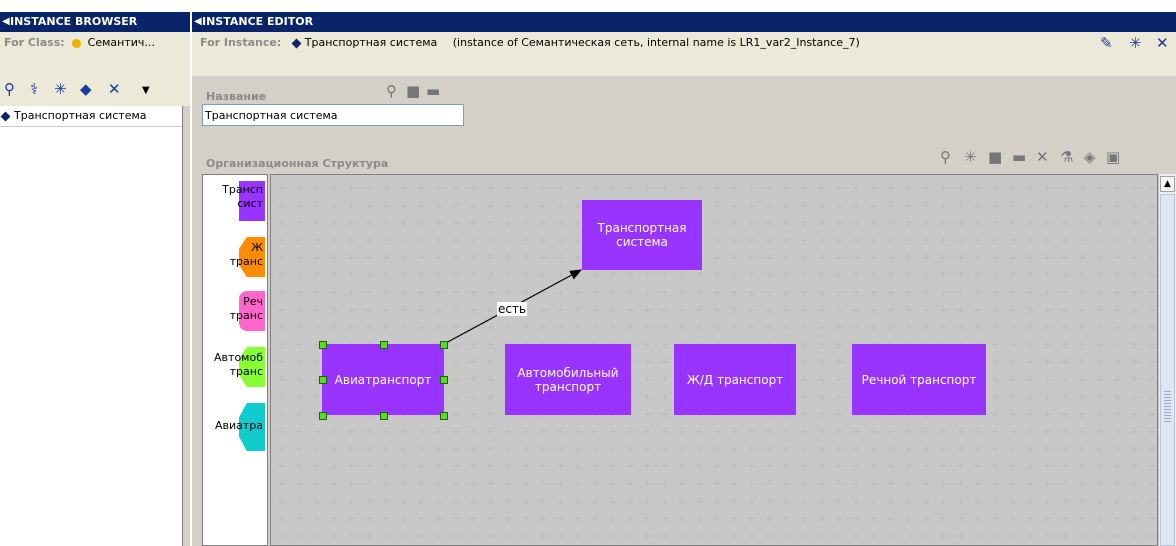 The width and height of the screenshot is (1176, 546). Describe the element at coordinates (1135, 43) in the screenshot. I see `references-icon: ✳` at that location.